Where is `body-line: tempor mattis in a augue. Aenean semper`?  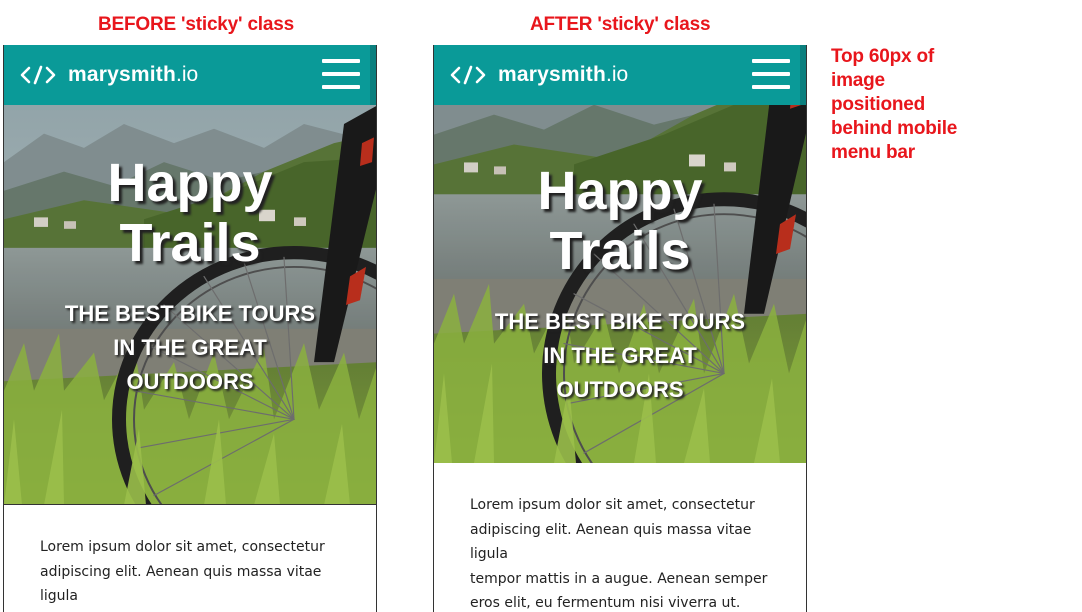 body-line: tempor mattis in a augue. Aenean semper is located at coordinates (619, 578).